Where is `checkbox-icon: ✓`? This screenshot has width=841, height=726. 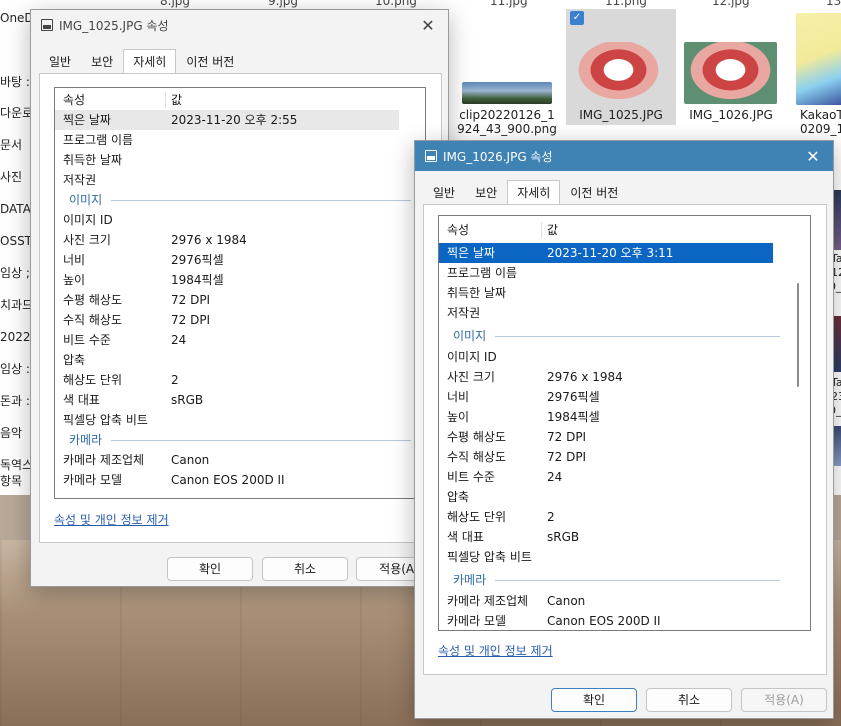 checkbox-icon: ✓ is located at coordinates (577, 18).